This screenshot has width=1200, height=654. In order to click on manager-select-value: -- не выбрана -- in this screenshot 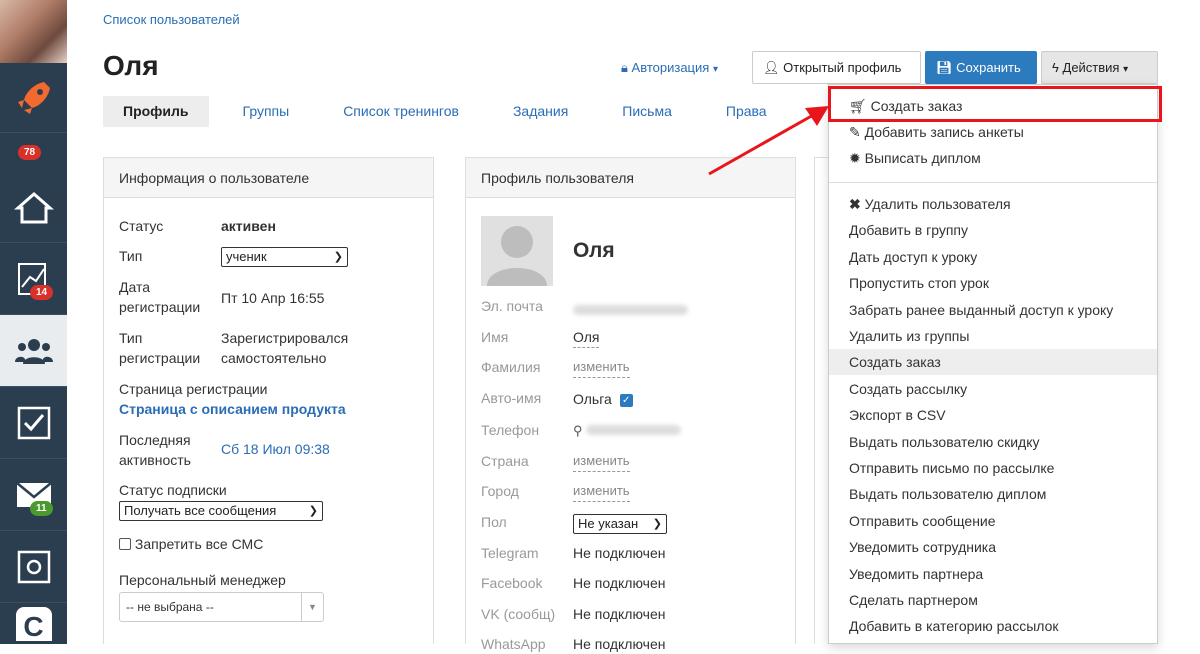, I will do `click(170, 607)`.